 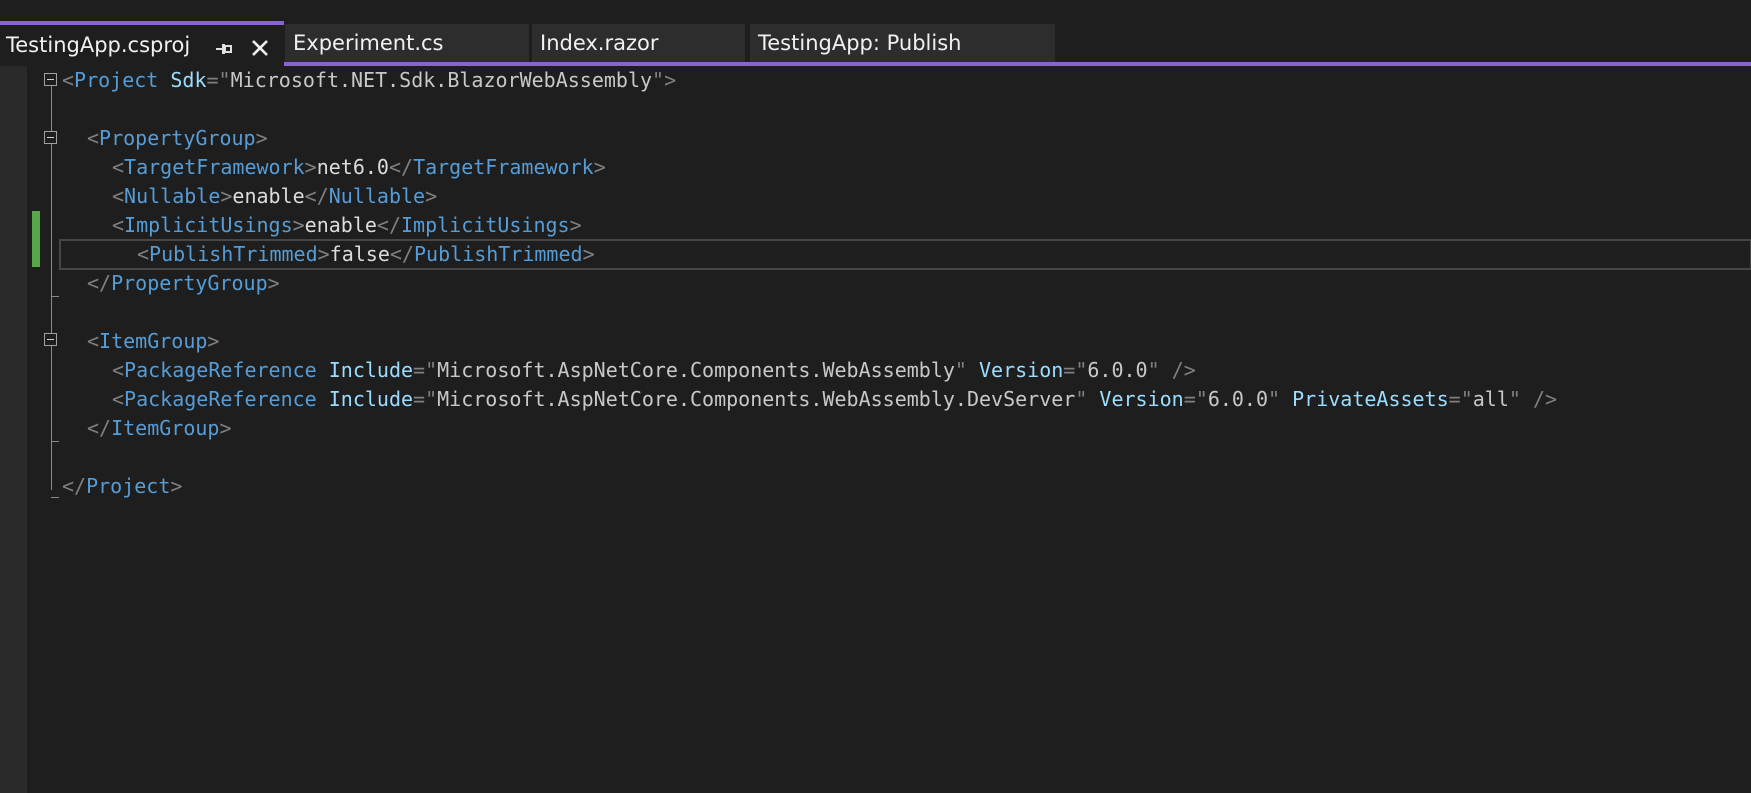 I want to click on code-line: <PublishTrimmed>false</PublishTrimmed>, so click(x=905, y=254).